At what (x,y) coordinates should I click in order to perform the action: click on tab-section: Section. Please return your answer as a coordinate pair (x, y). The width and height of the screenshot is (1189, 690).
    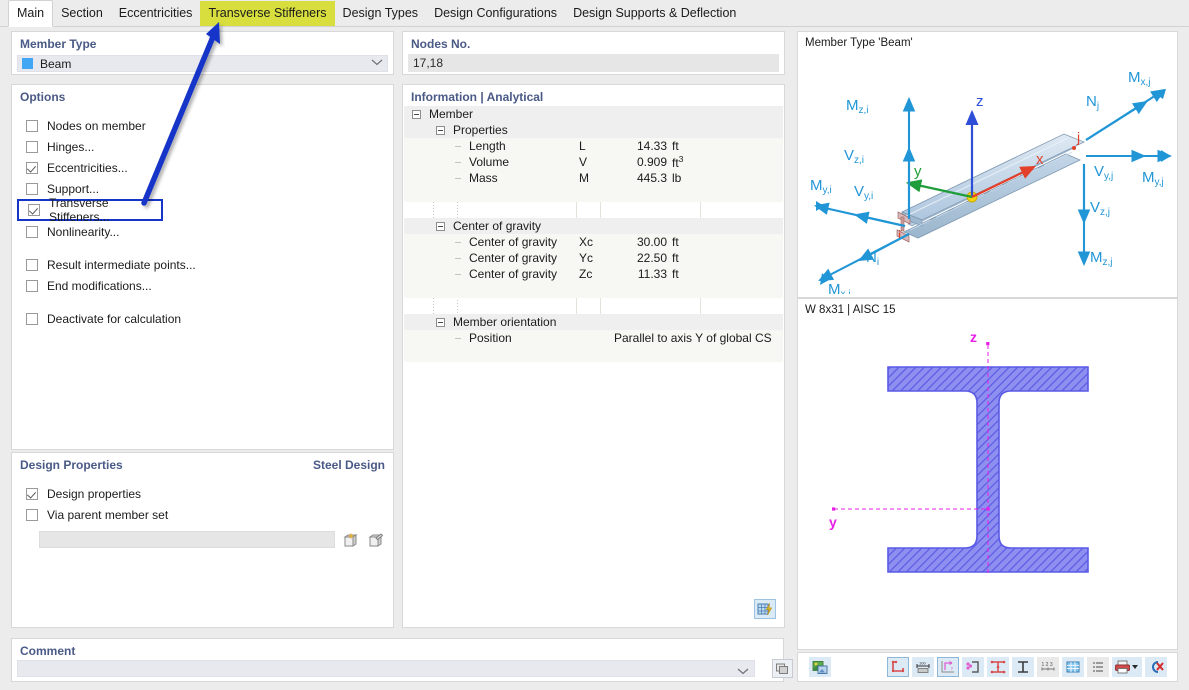
    Looking at the image, I should click on (82, 13).